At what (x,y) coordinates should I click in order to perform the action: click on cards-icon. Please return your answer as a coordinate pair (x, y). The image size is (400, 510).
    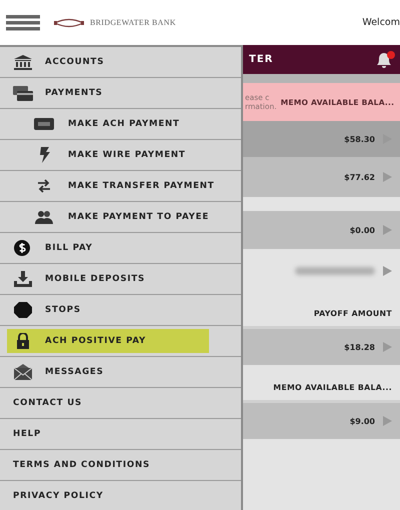
    Looking at the image, I should click on (23, 93).